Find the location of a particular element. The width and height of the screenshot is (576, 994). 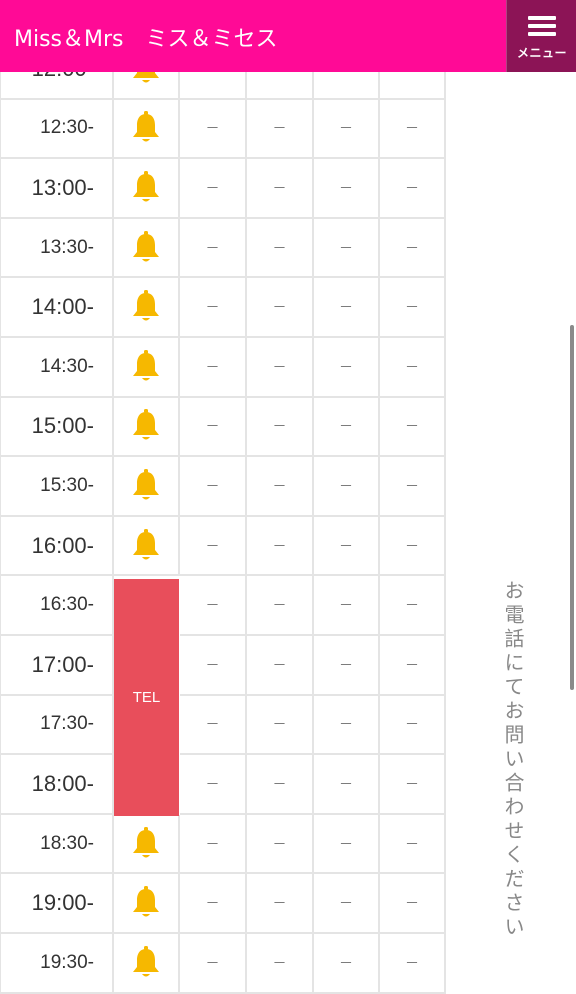

time-slot-label: 13:00- is located at coordinates (57, 189).